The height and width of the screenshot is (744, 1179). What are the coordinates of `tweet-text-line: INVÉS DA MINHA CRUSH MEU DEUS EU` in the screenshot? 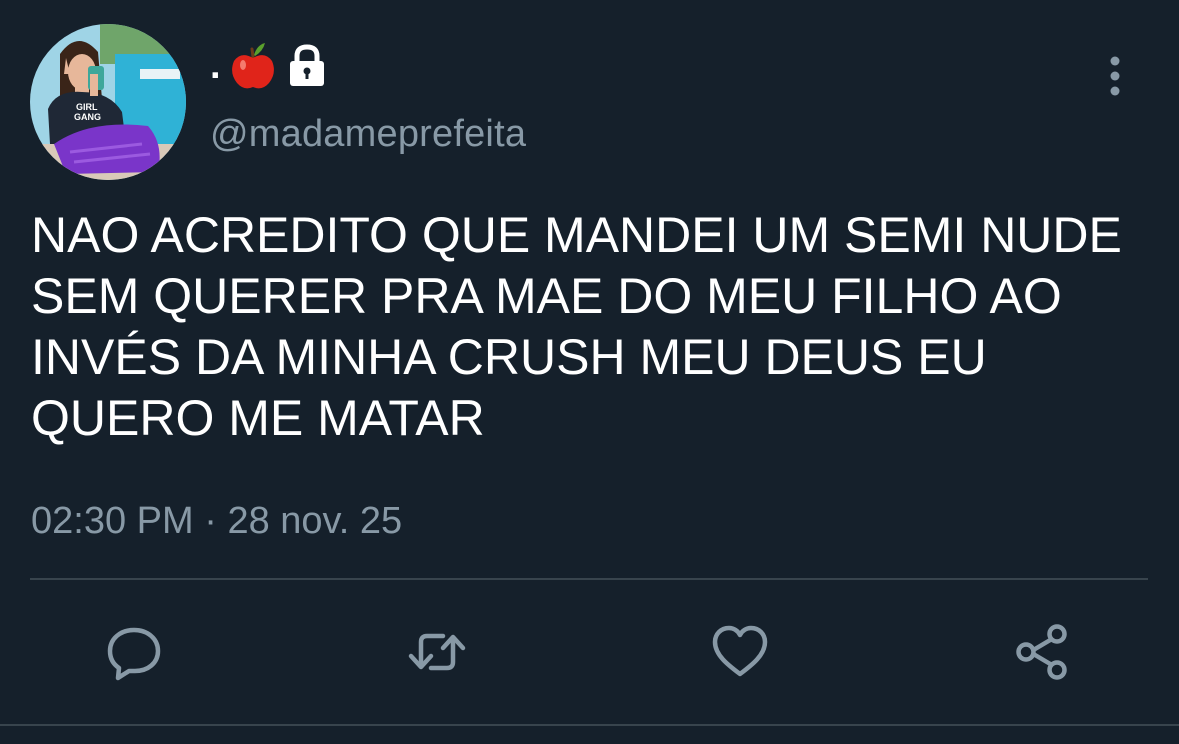 It's located at (509, 357).